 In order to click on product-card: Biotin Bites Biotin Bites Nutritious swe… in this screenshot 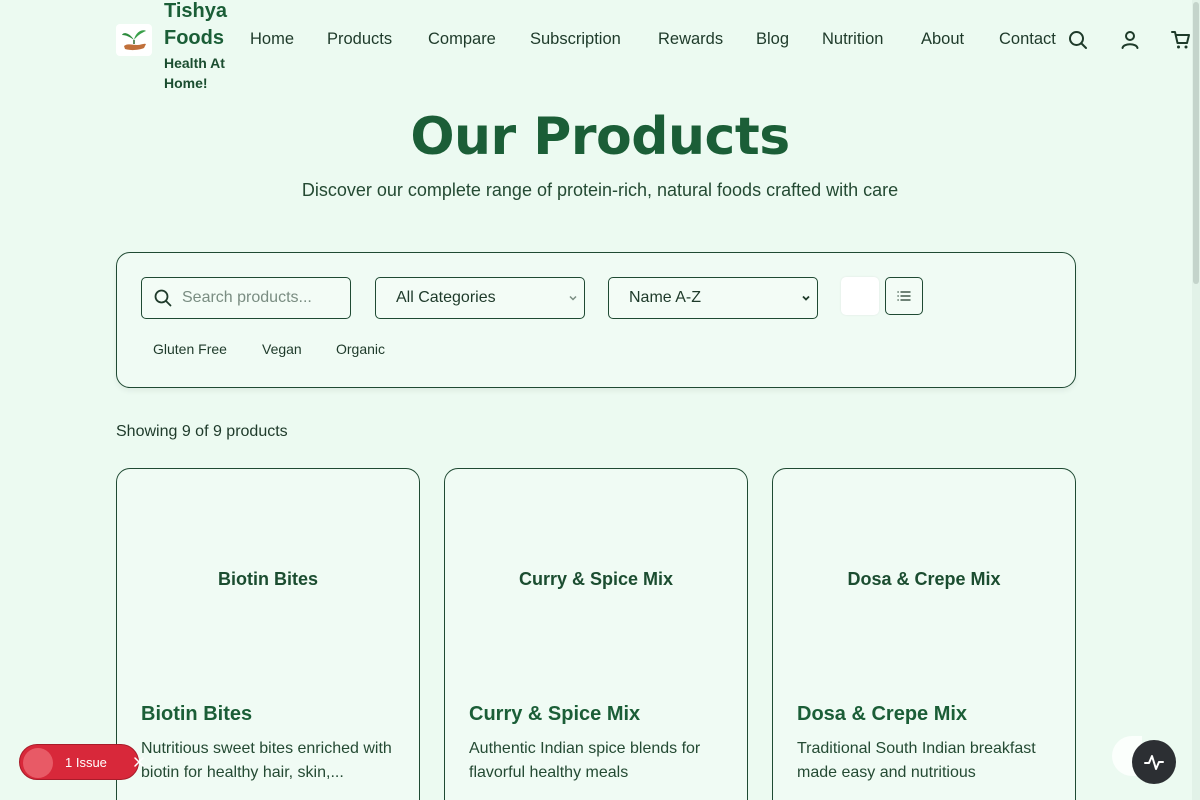, I will do `click(268, 634)`.